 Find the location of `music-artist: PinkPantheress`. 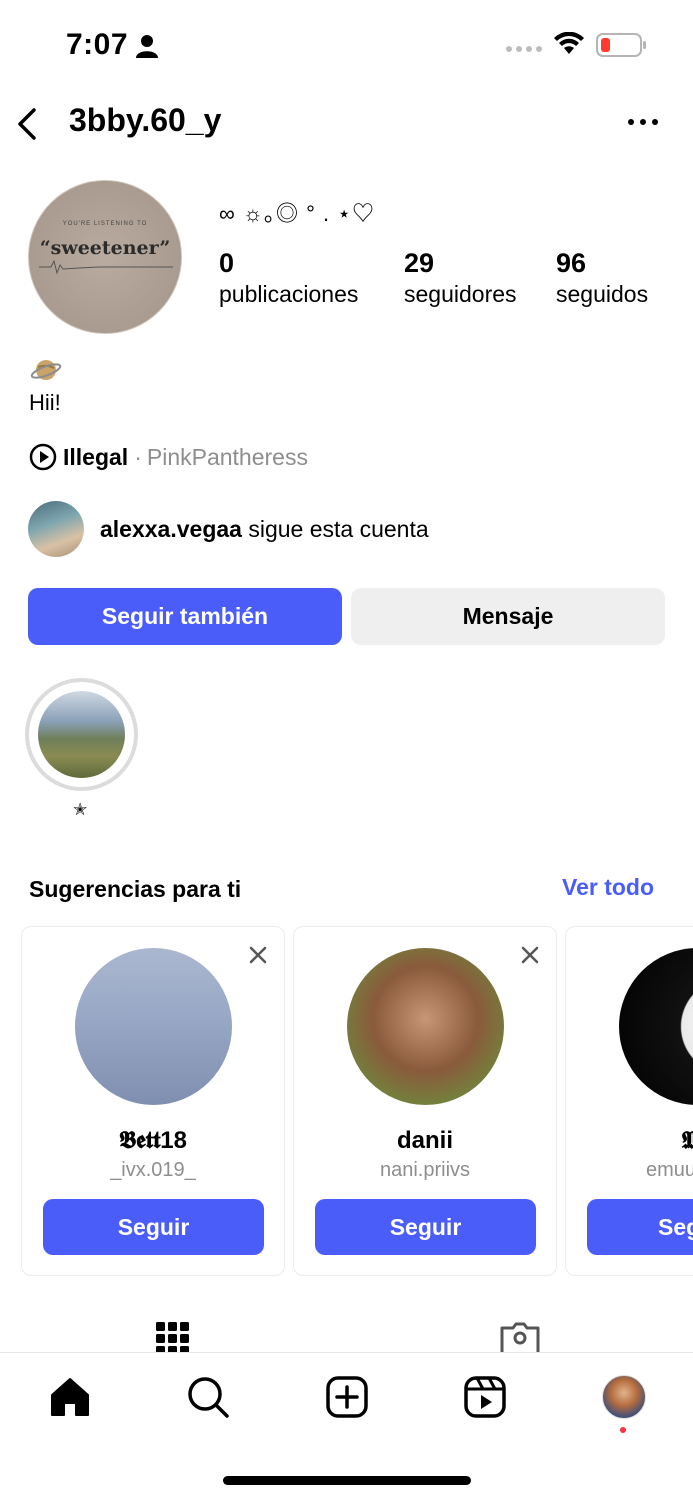

music-artist: PinkPantheress is located at coordinates (227, 456).